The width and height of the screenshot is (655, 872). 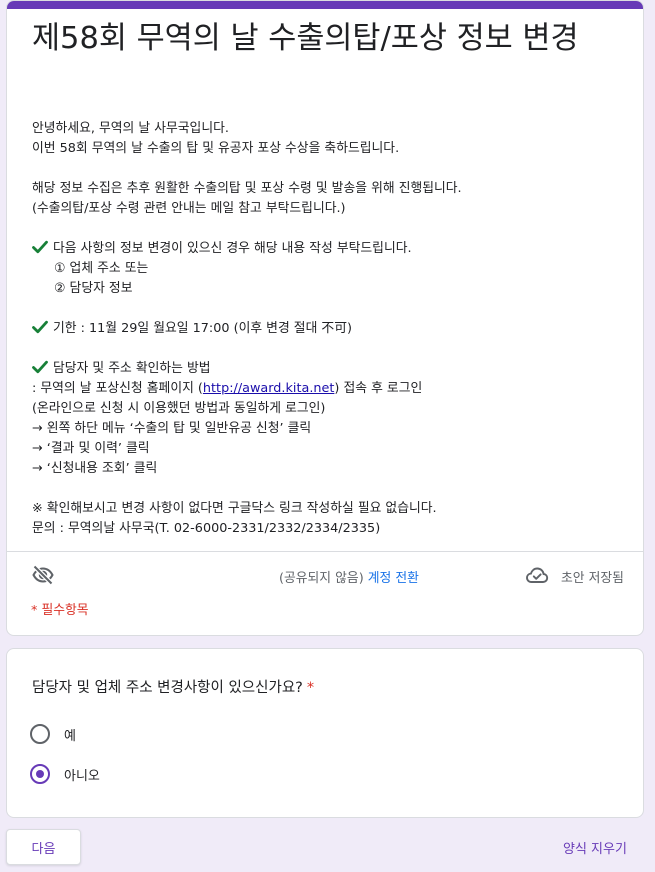 I want to click on desc-check-deadline: 기한 : 11월 29일 월요일 17:00 (이후 변경 절대 不可), so click(x=332, y=329).